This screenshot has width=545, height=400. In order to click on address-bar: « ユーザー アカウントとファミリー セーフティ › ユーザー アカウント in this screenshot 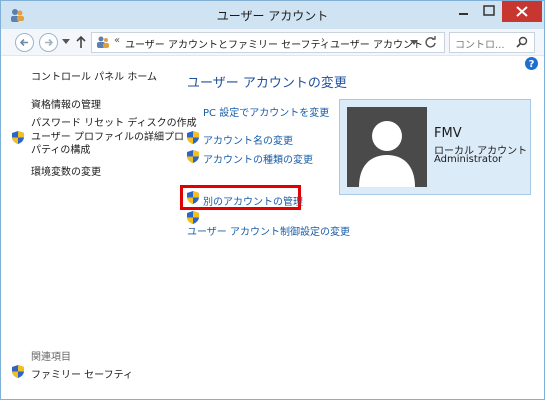, I will do `click(268, 42)`.